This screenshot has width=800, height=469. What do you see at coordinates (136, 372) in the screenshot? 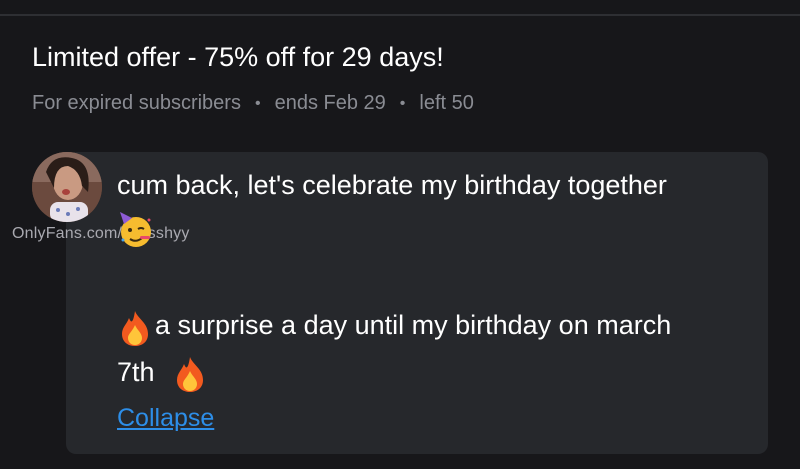
I see `message-line-3: 7th` at bounding box center [136, 372].